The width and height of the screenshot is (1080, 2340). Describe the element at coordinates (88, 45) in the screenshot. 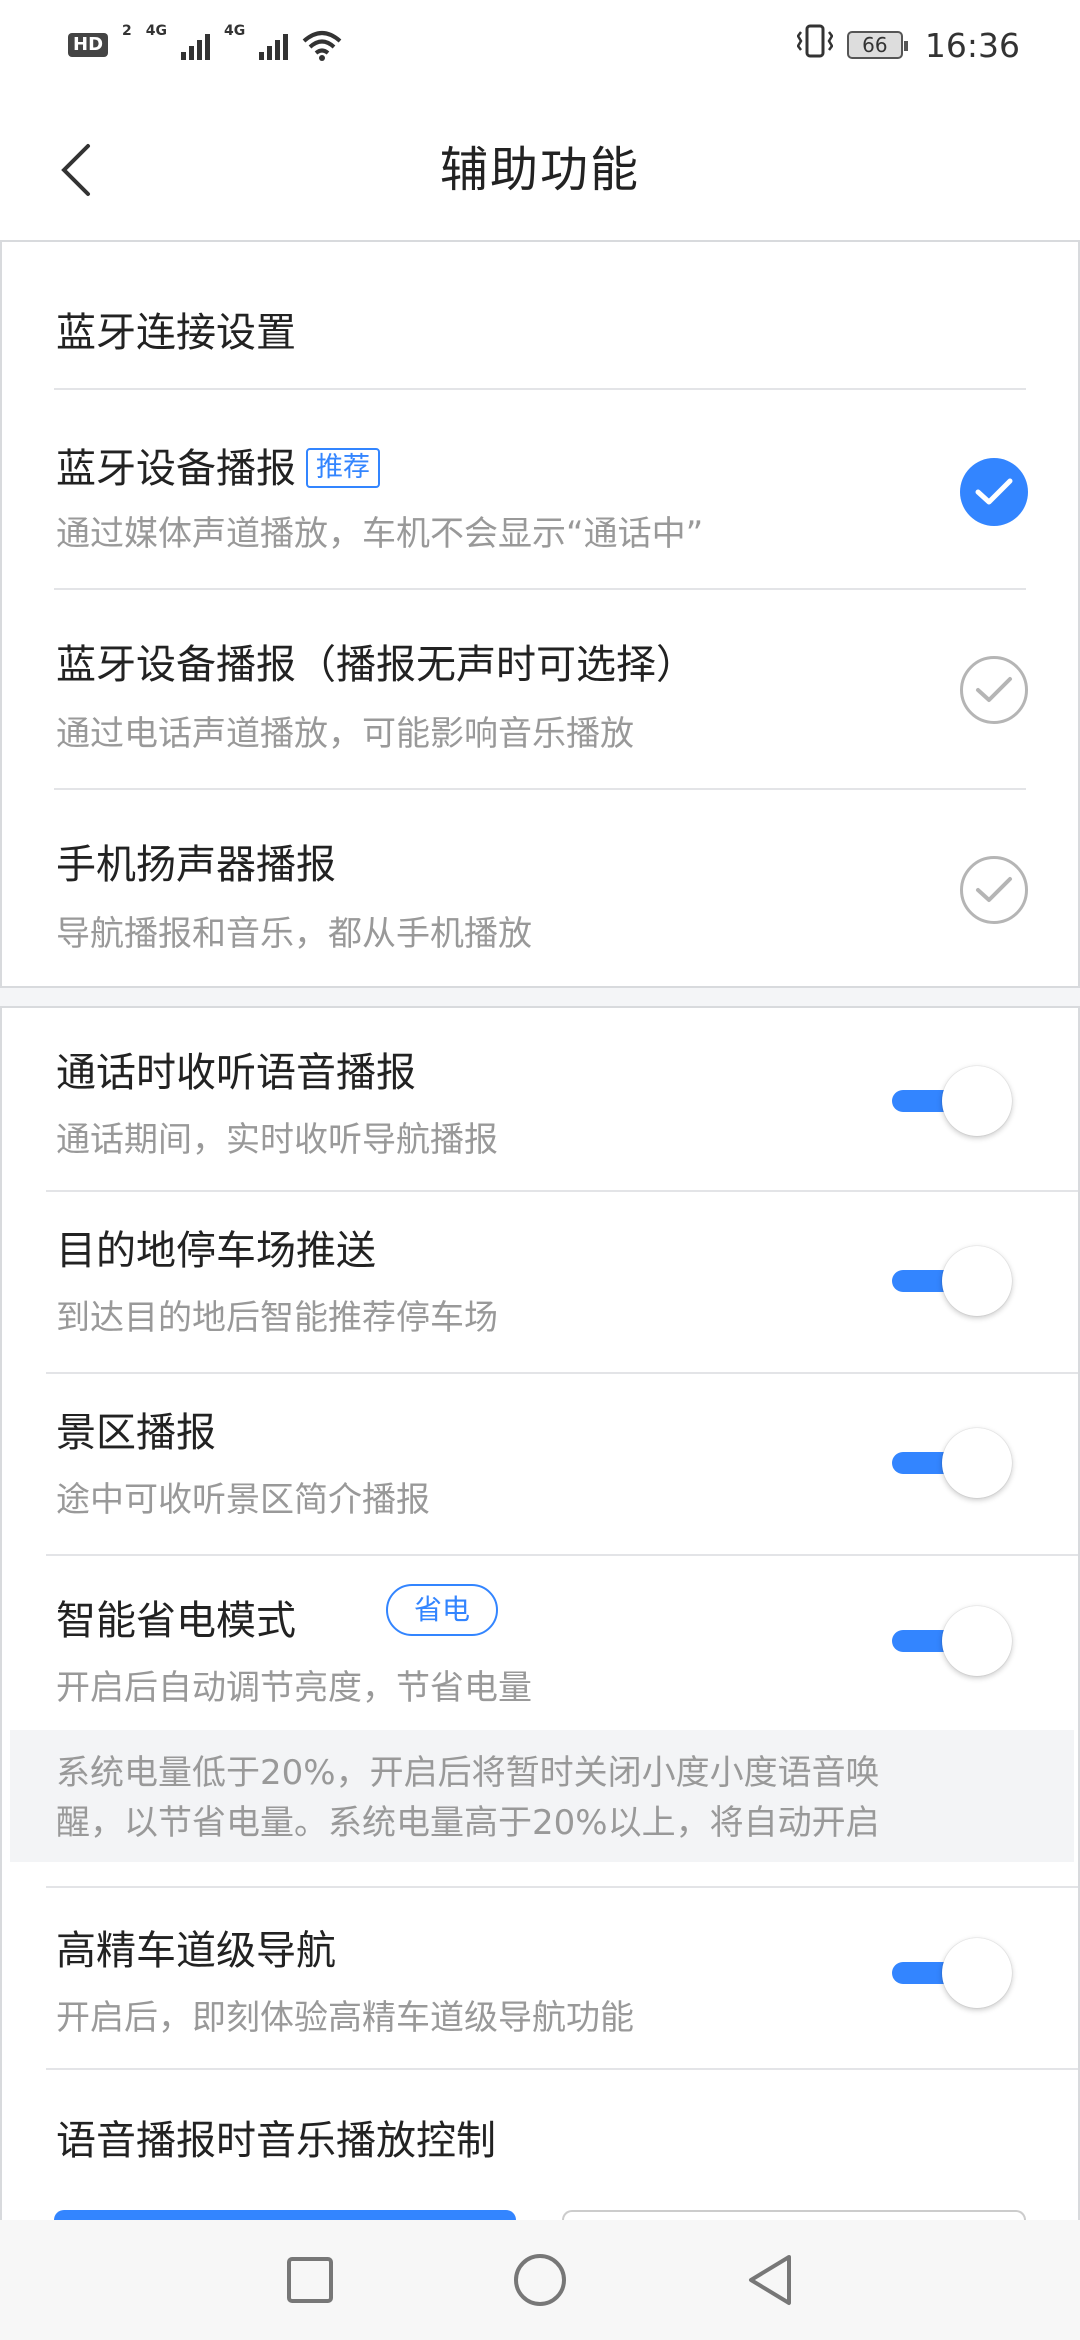

I see `hd-badge: HD` at that location.